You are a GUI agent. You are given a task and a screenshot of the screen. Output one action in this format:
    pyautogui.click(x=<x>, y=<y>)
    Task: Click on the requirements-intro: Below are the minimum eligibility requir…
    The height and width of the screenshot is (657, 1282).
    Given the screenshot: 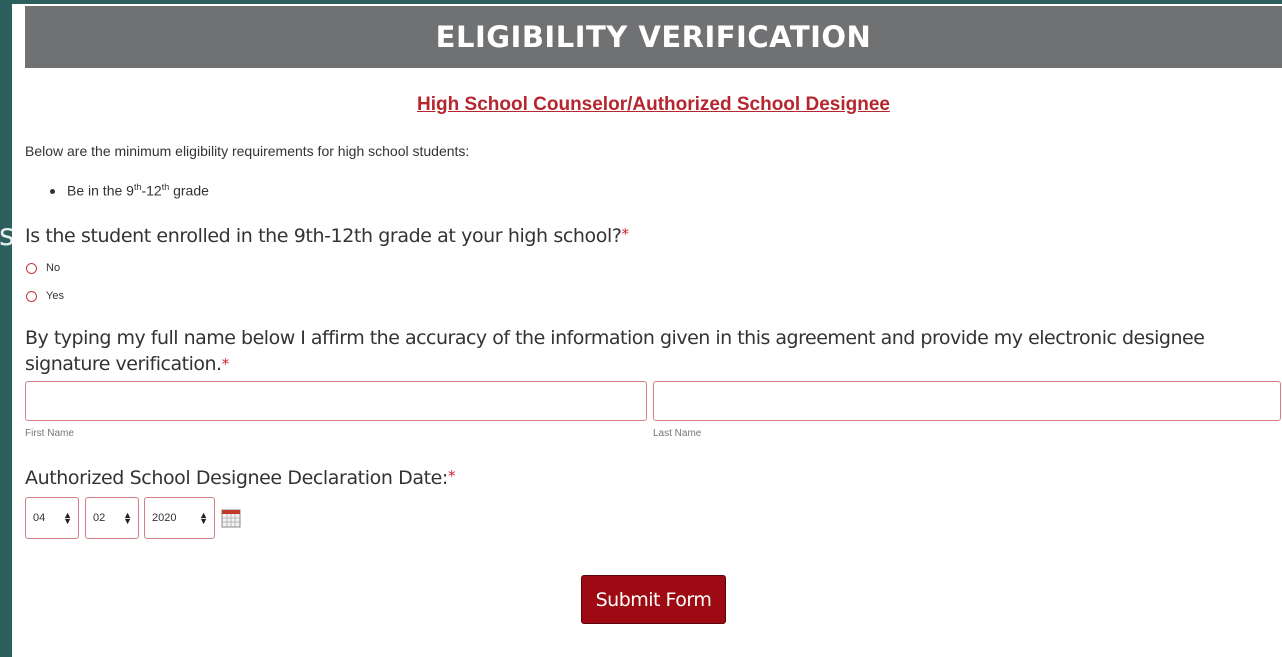 What is the action you would take?
    pyautogui.click(x=247, y=151)
    